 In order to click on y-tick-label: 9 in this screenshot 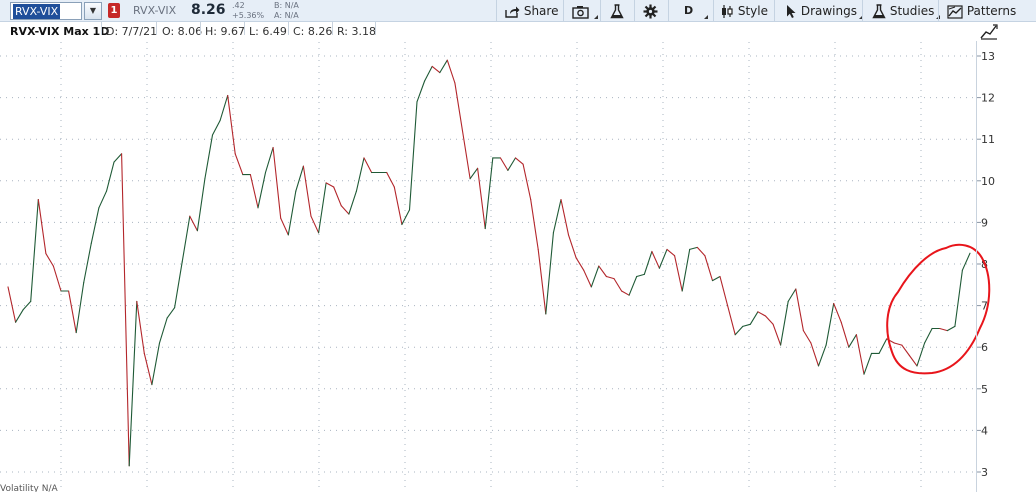, I will do `click(984, 222)`.